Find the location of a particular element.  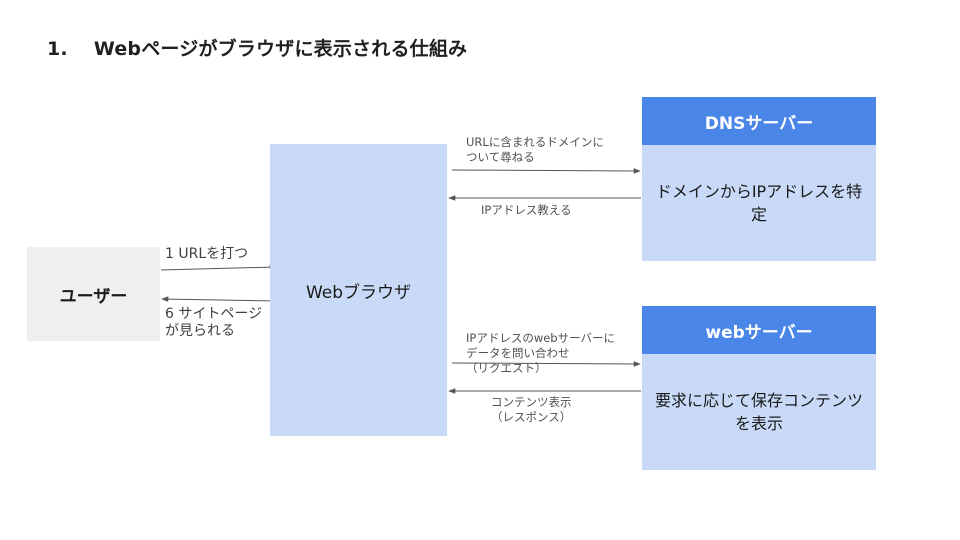

edge-label-user-to-browser: 1 URLを打つ is located at coordinates (207, 254).